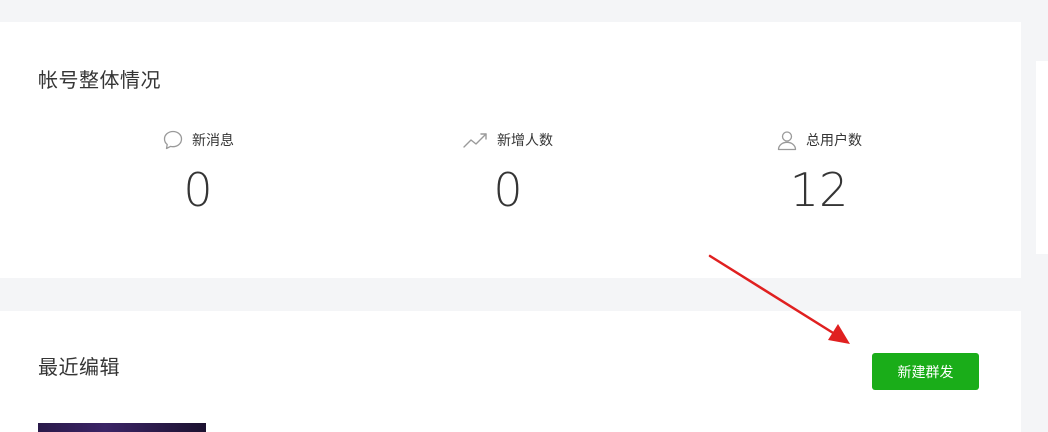  Describe the element at coordinates (475, 140) in the screenshot. I see `trend-up-icon` at that location.